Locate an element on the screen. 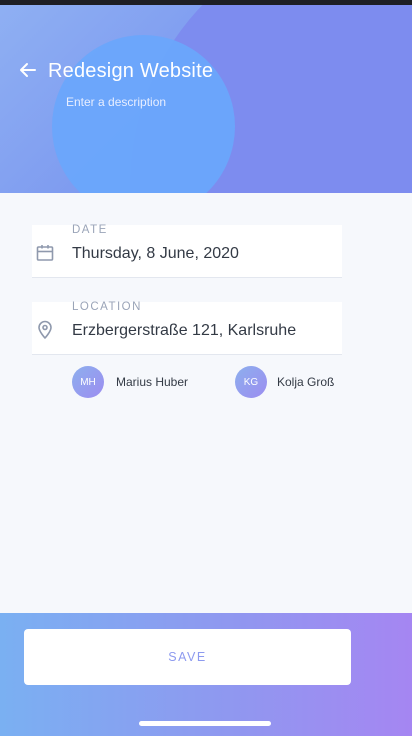 The image size is (412, 736). attendee-name: Marius Huber is located at coordinates (152, 382).